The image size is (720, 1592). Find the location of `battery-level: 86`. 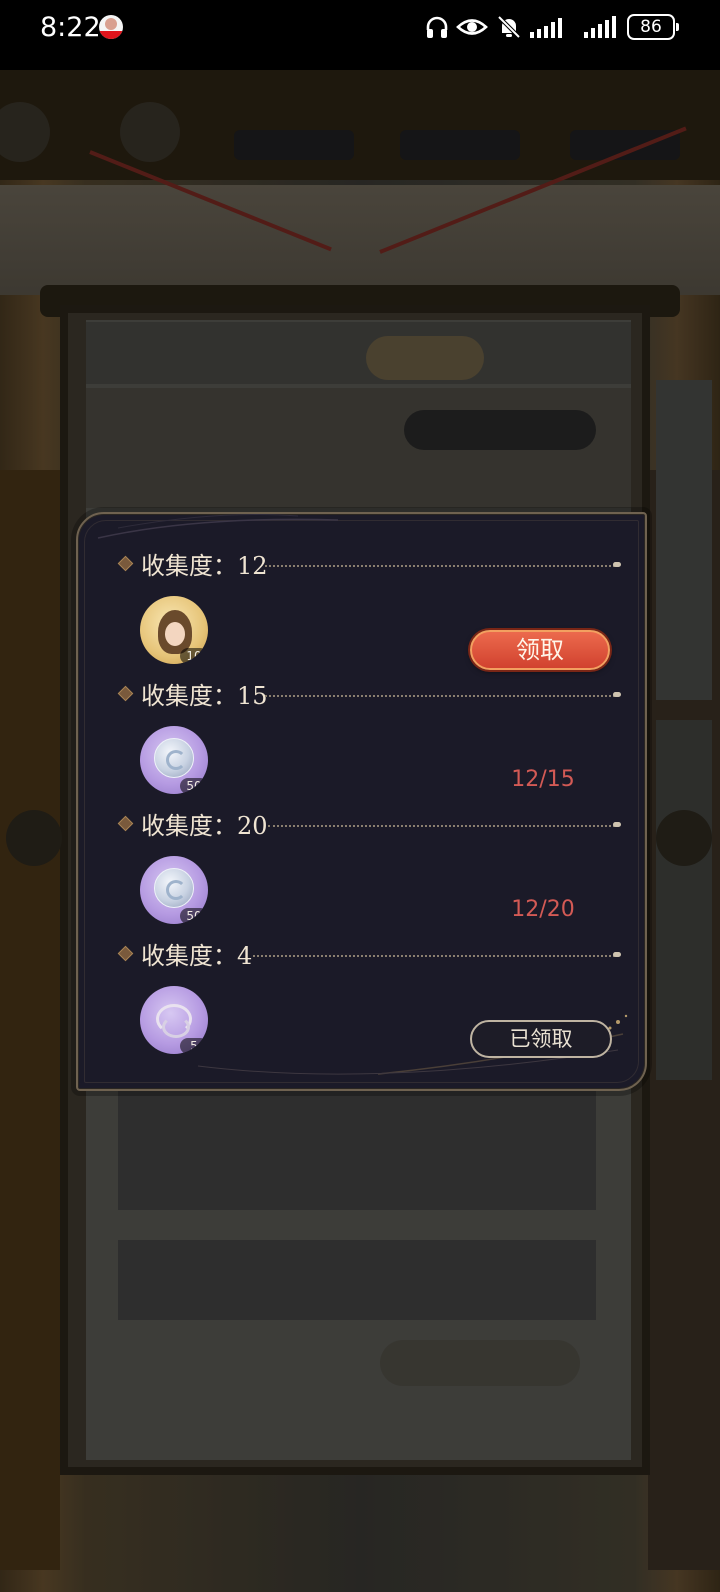

battery-level: 86 is located at coordinates (651, 27).